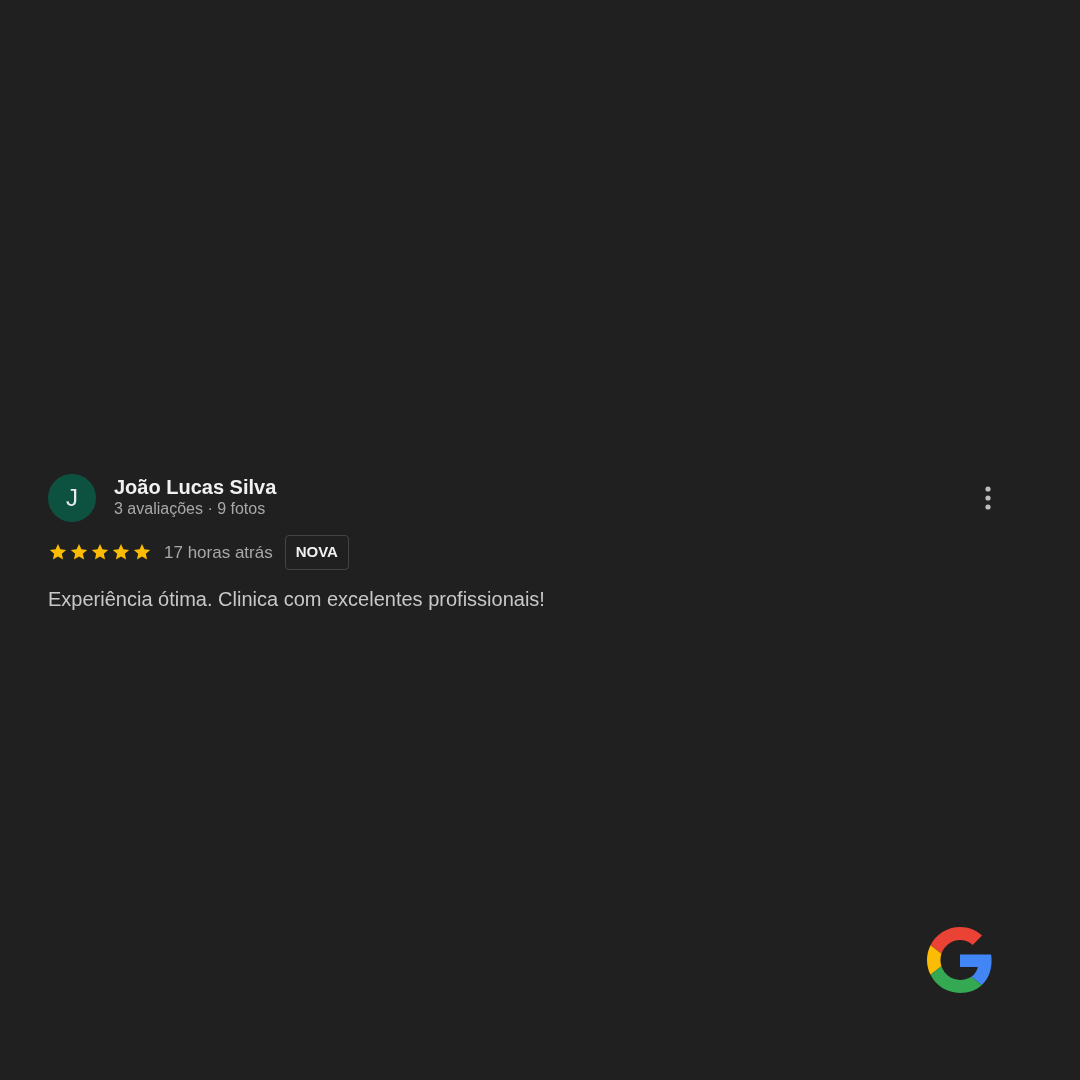 The image size is (1080, 1080). What do you see at coordinates (72, 498) in the screenshot?
I see `avatar: J` at bounding box center [72, 498].